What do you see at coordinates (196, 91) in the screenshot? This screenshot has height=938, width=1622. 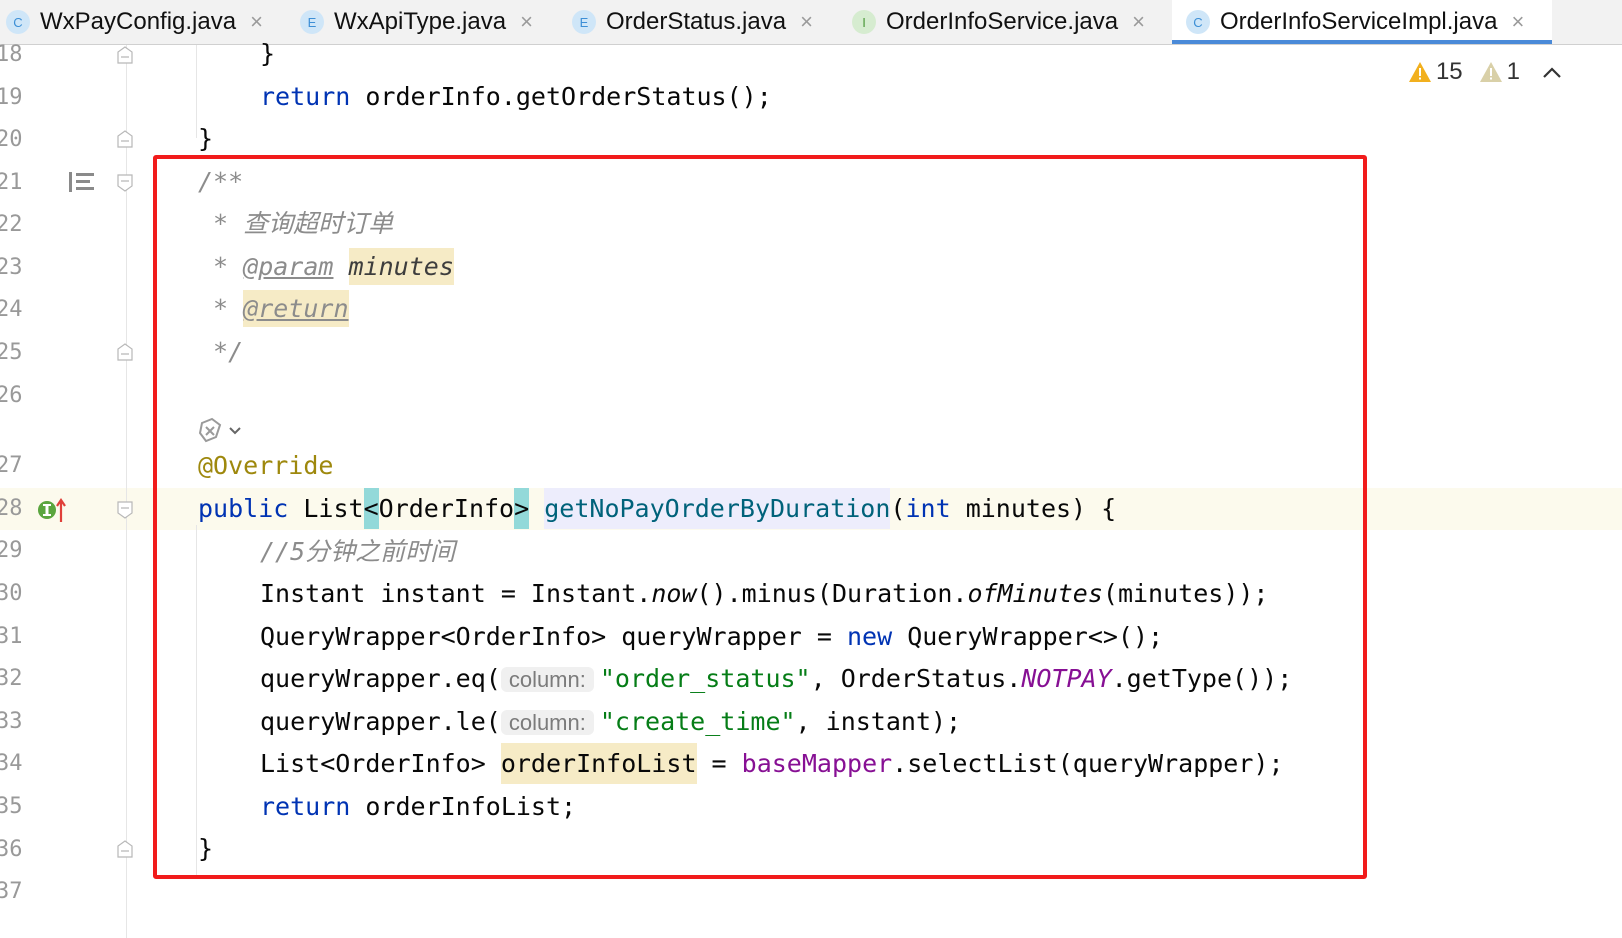 I see `indent-guide` at bounding box center [196, 91].